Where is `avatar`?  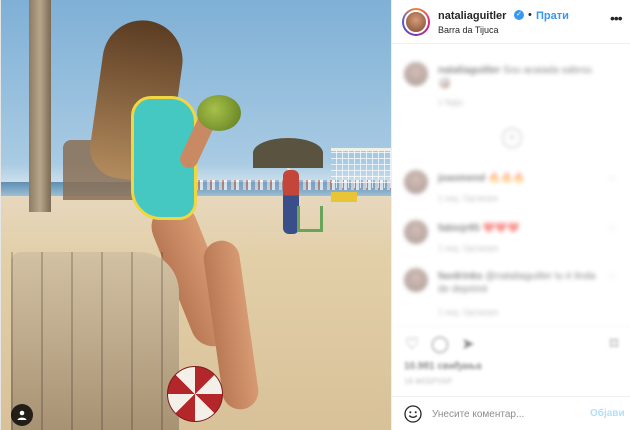
avatar is located at coordinates (416, 22).